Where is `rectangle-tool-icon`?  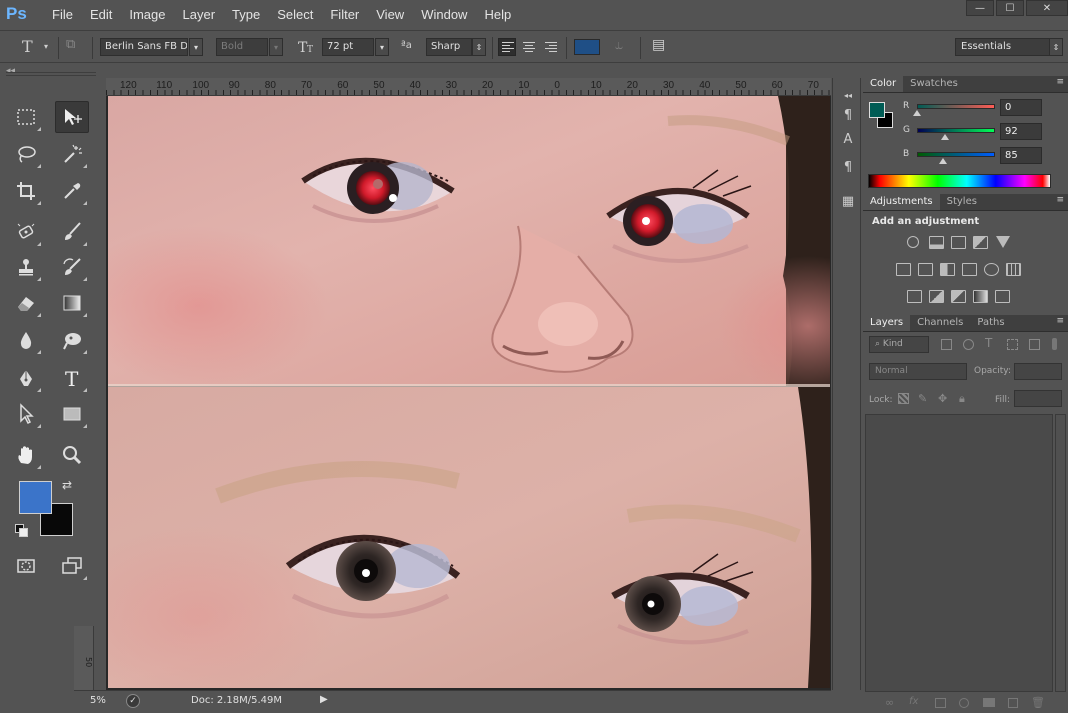
rectangle-tool-icon is located at coordinates (72, 414).